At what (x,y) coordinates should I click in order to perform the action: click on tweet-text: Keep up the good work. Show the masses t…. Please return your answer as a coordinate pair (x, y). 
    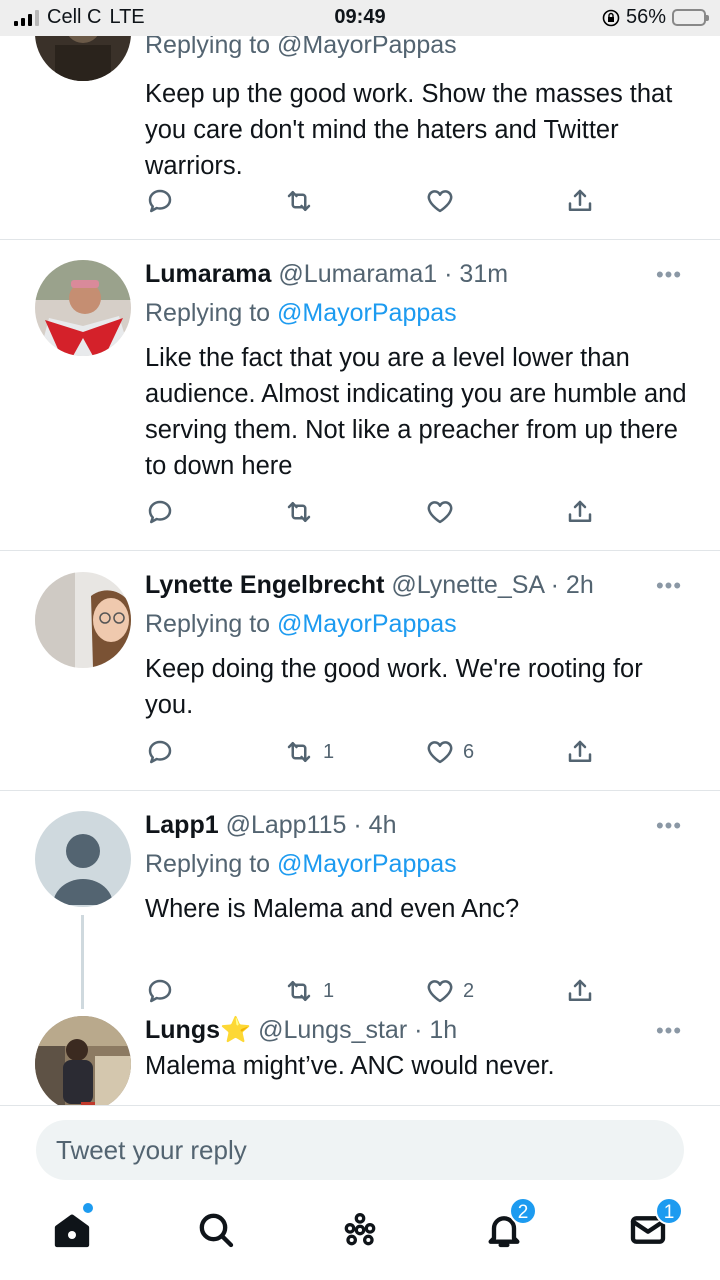
    Looking at the image, I should click on (409, 130).